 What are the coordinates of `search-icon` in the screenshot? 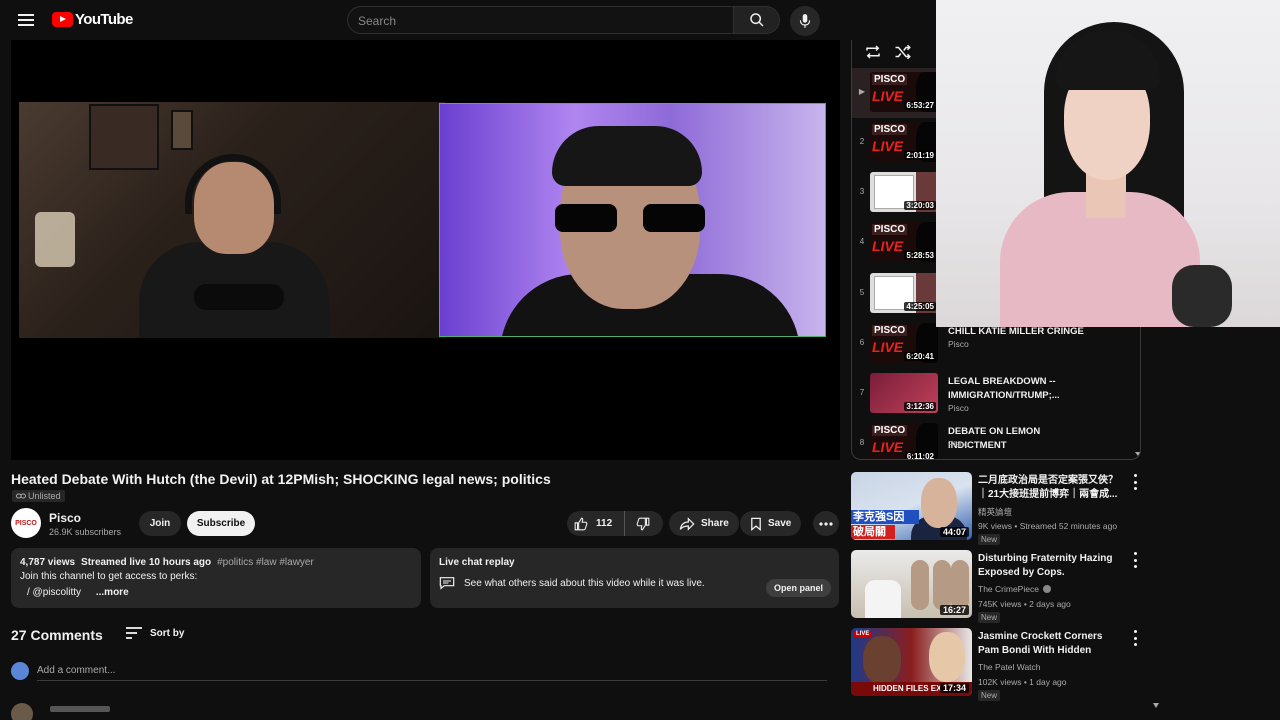 It's located at (756, 20).